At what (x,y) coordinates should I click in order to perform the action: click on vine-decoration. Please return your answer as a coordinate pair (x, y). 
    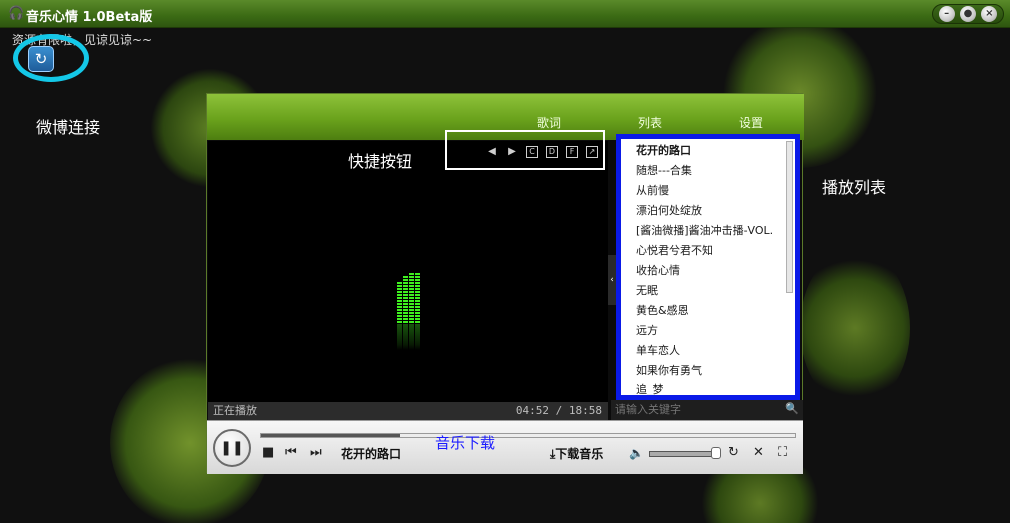
    Looking at the image, I should click on (855, 328).